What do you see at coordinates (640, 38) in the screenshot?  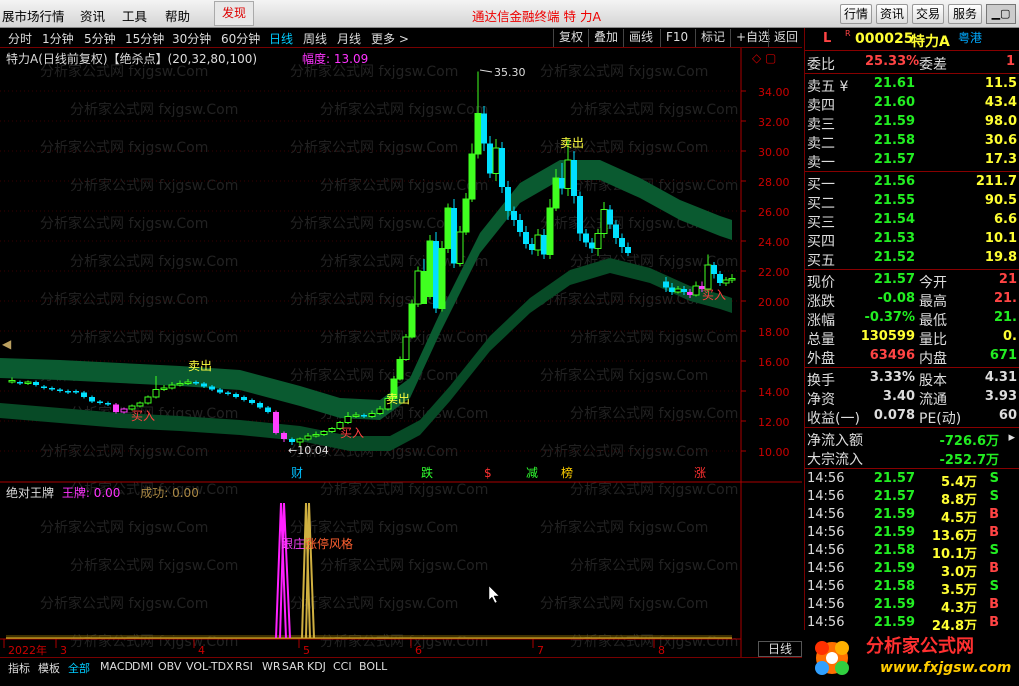 I see `draw-button: 画线` at bounding box center [640, 38].